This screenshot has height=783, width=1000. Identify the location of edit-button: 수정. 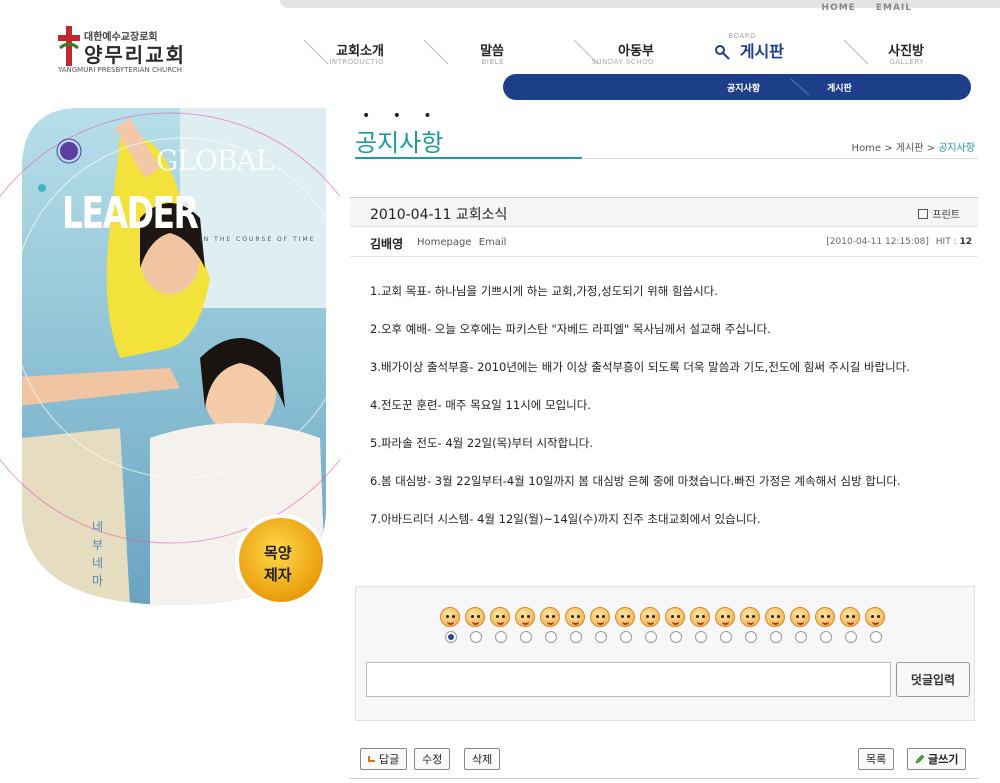
(432, 759).